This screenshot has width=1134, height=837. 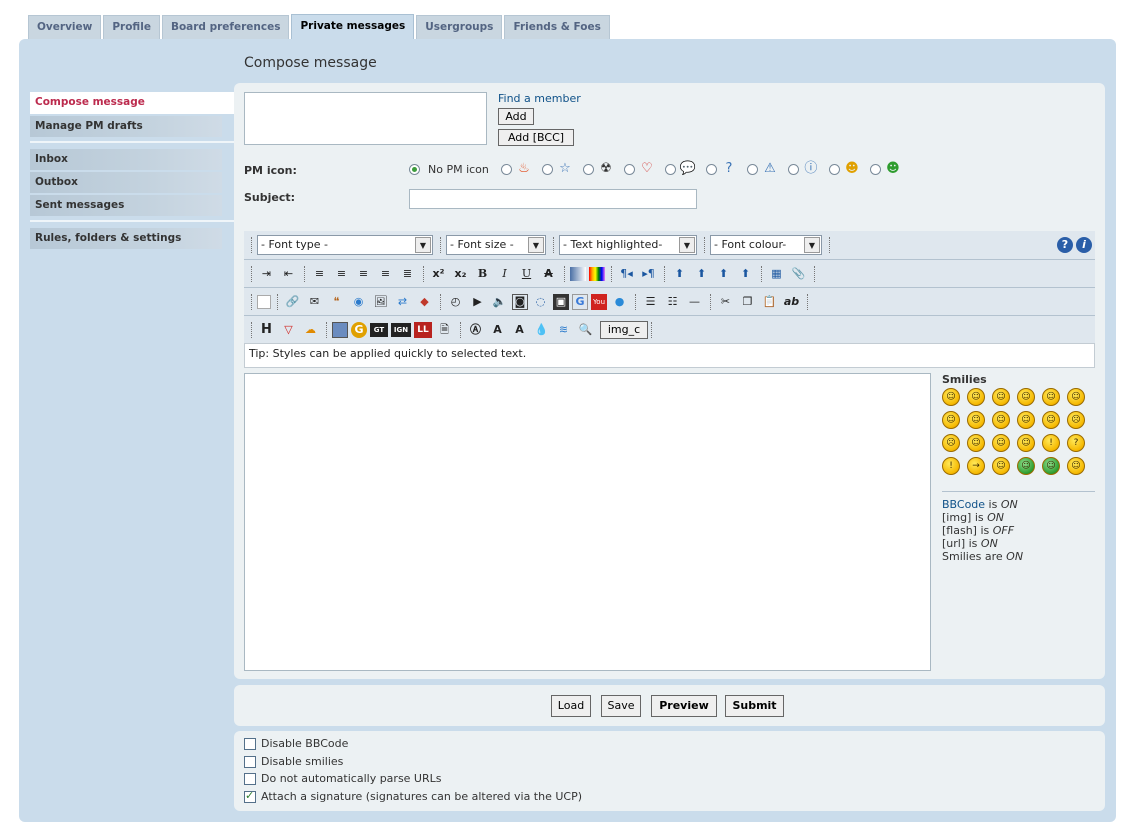 What do you see at coordinates (477, 302) in the screenshot?
I see `video-icon: ▶` at bounding box center [477, 302].